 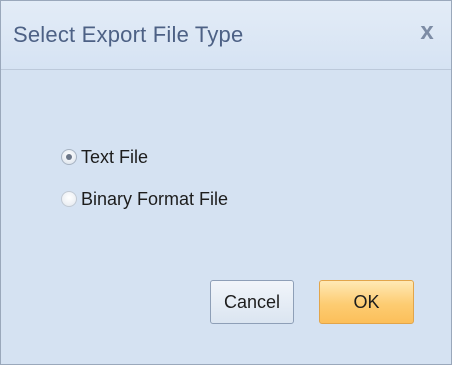 What do you see at coordinates (69, 199) in the screenshot?
I see `radio-button-binary-format-file` at bounding box center [69, 199].